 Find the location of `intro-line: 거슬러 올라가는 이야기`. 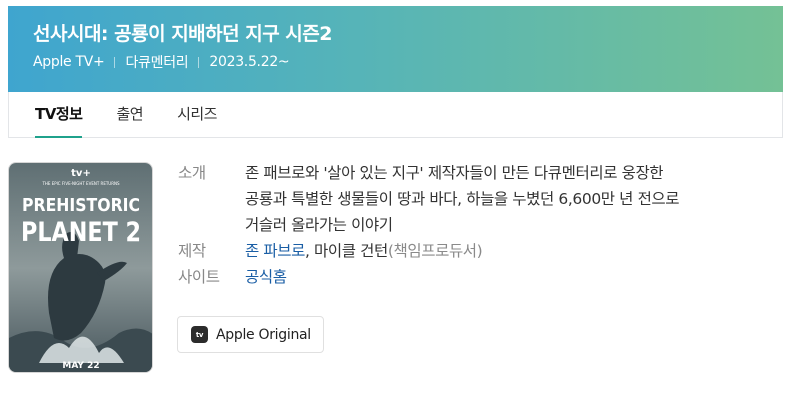

intro-line: 거슬러 올라가는 이야기 is located at coordinates (319, 225).